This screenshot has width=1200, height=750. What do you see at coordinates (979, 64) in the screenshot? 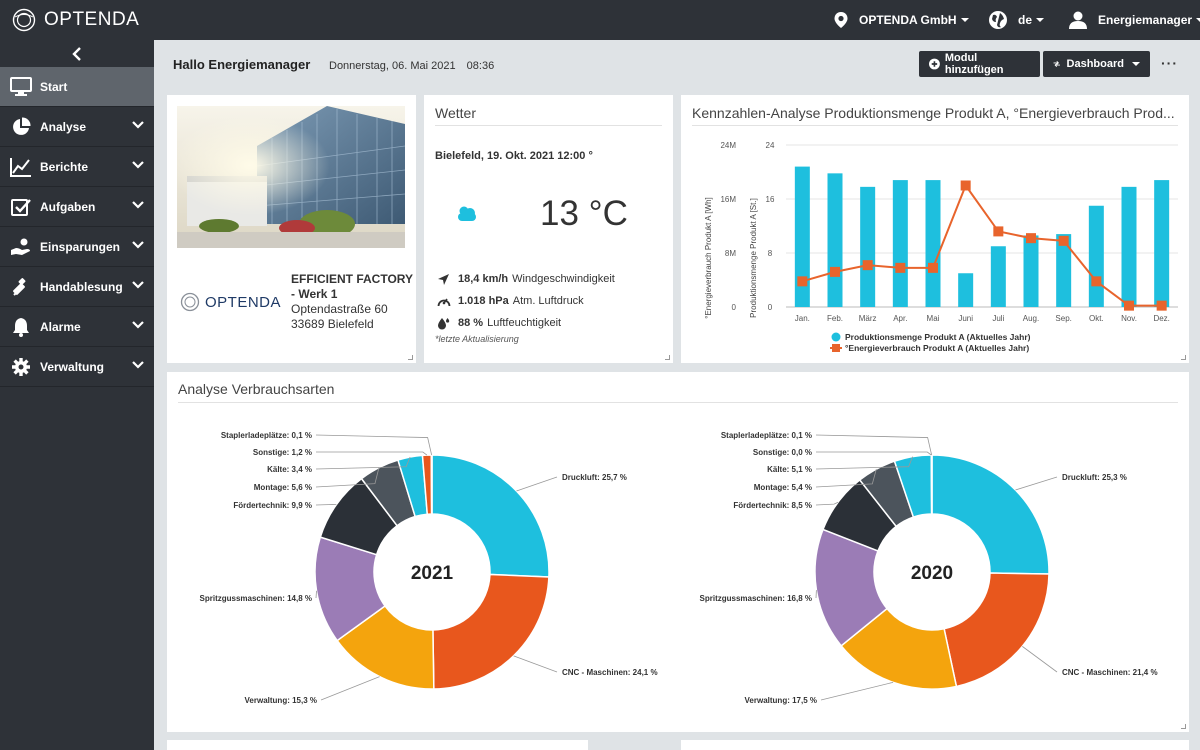
I see `add-module-button: Modul hinzufügen` at bounding box center [979, 64].